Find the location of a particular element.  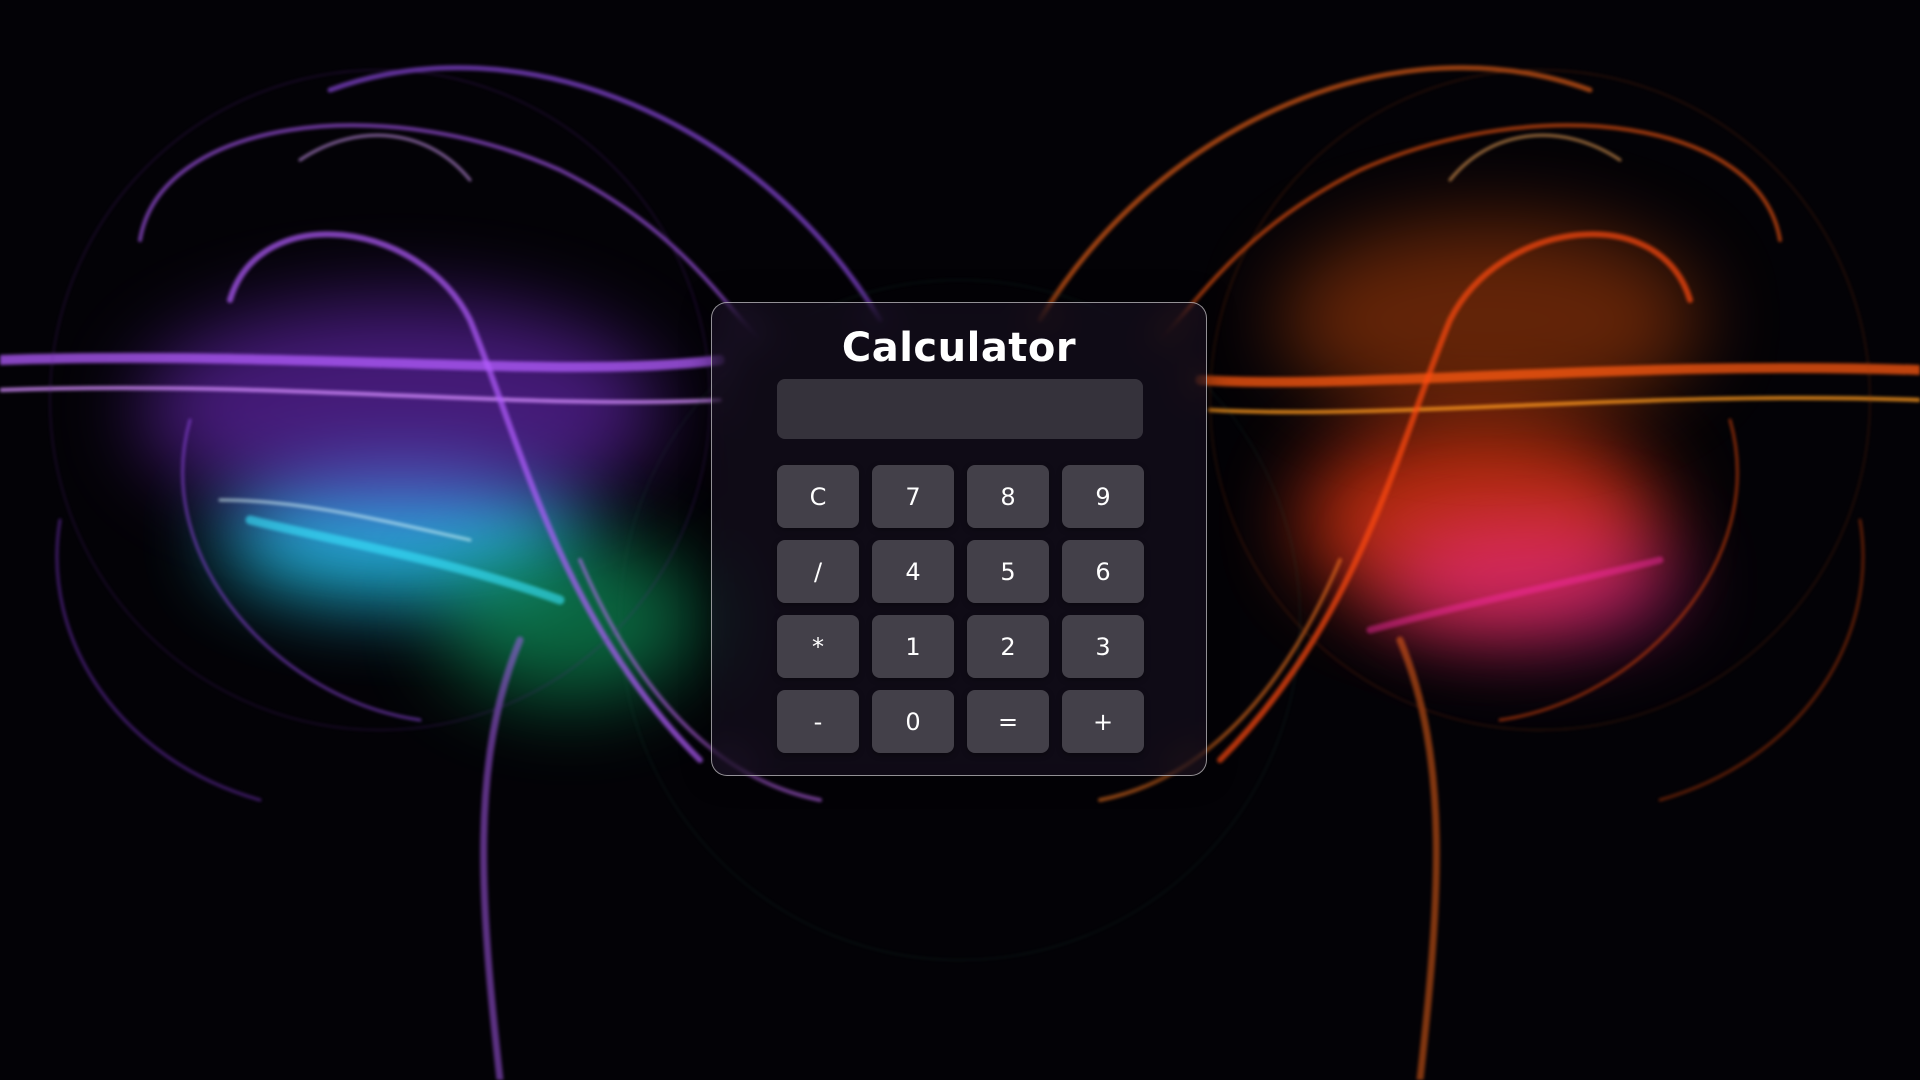

calculator-panel: Calculator C 7 8 9 /4 5 6 * 1 2 3 -0 = + is located at coordinates (959, 539).